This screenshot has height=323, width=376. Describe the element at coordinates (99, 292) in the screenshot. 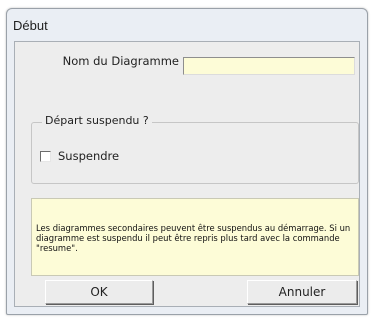

I see `ok-button: OK` at that location.